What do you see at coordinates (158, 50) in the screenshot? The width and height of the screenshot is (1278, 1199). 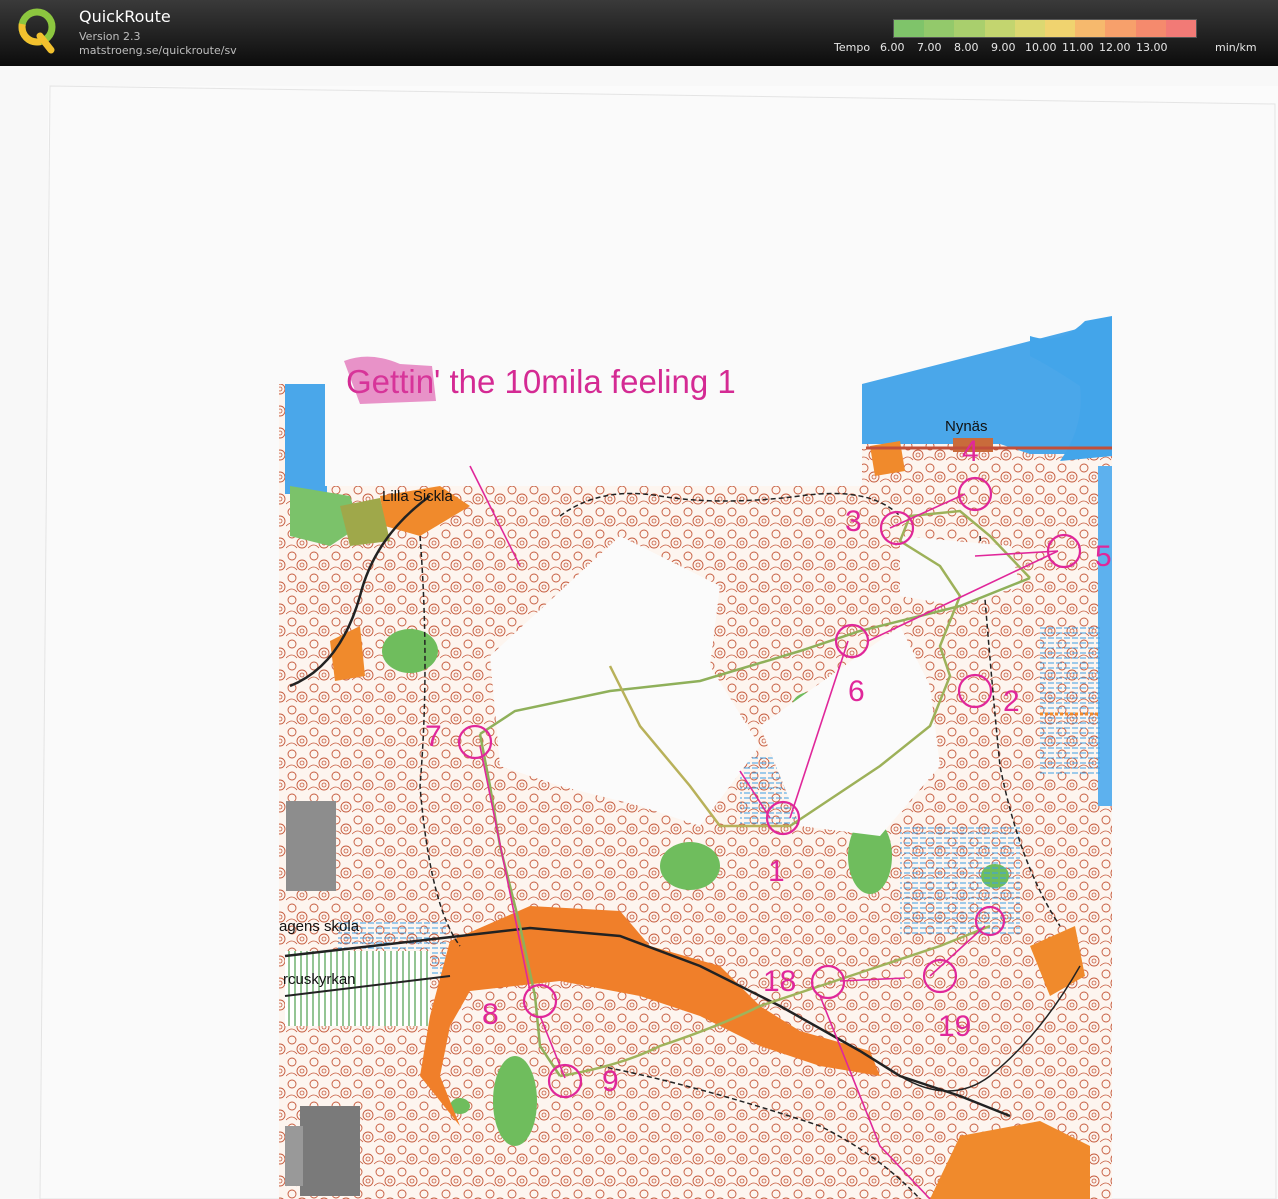 I see `app-url: matstroeng.se/quickroute/sv` at bounding box center [158, 50].